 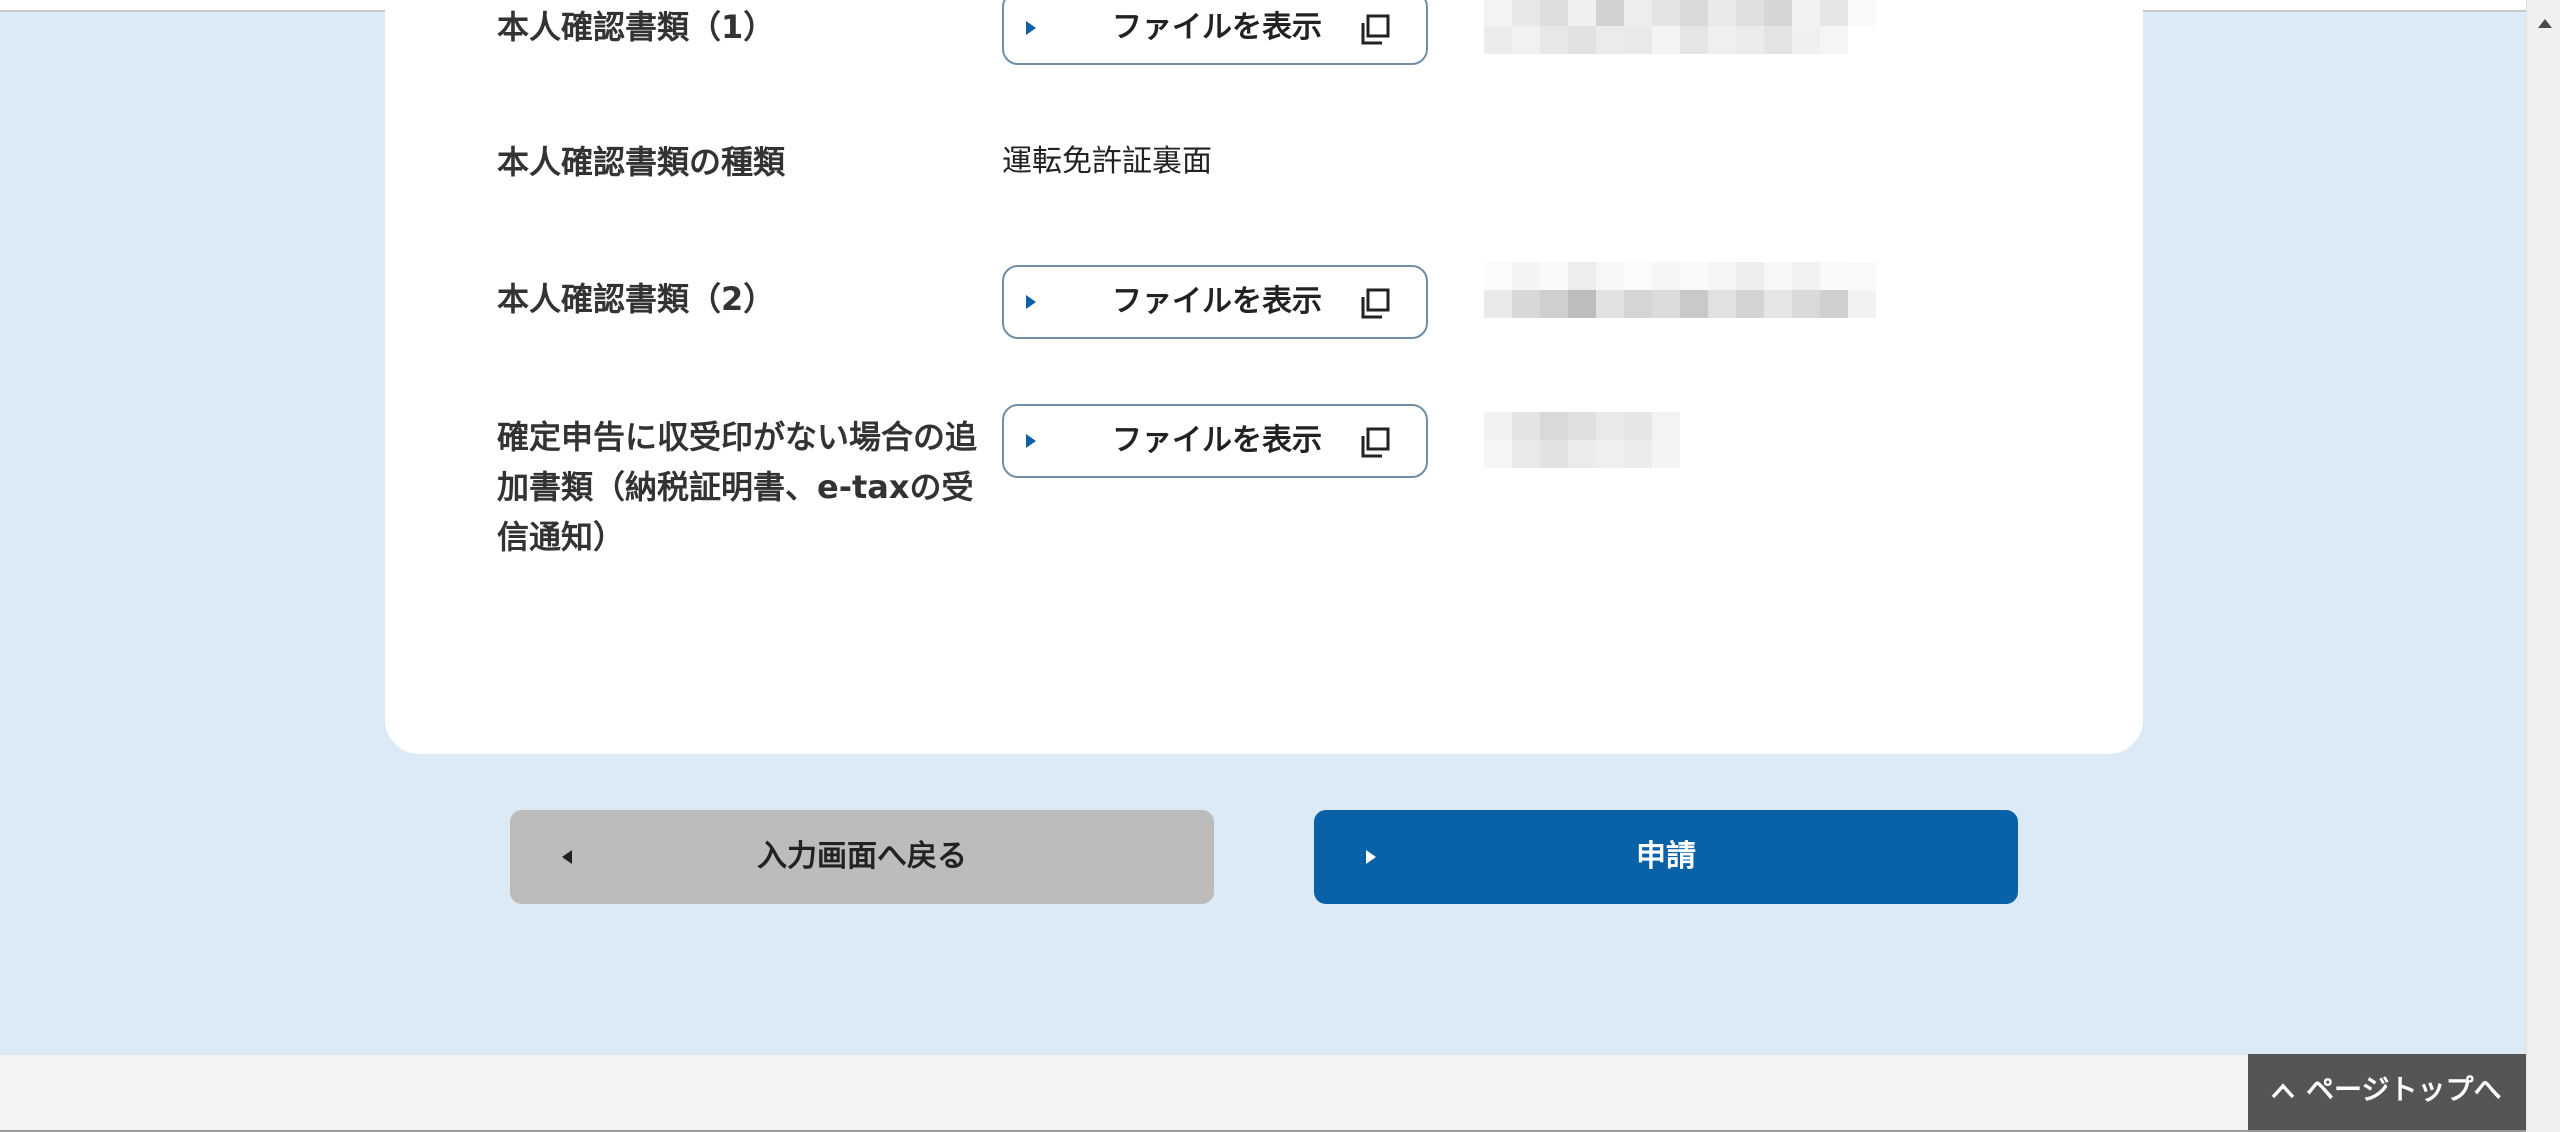 I want to click on row-label-id-document-type: 本人確認書類の種類, so click(x=641, y=162).